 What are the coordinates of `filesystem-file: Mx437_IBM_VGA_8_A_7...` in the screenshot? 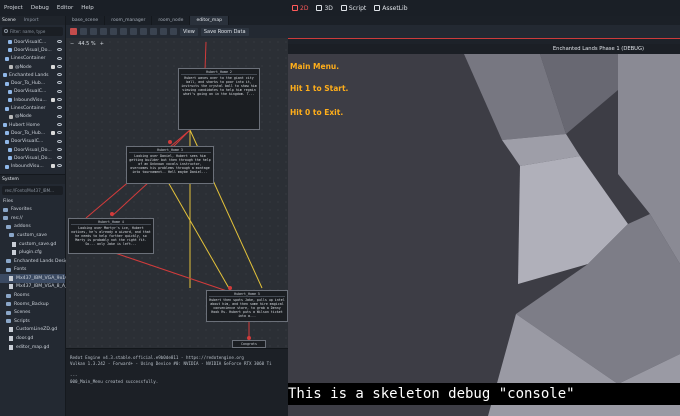 It's located at (37, 287).